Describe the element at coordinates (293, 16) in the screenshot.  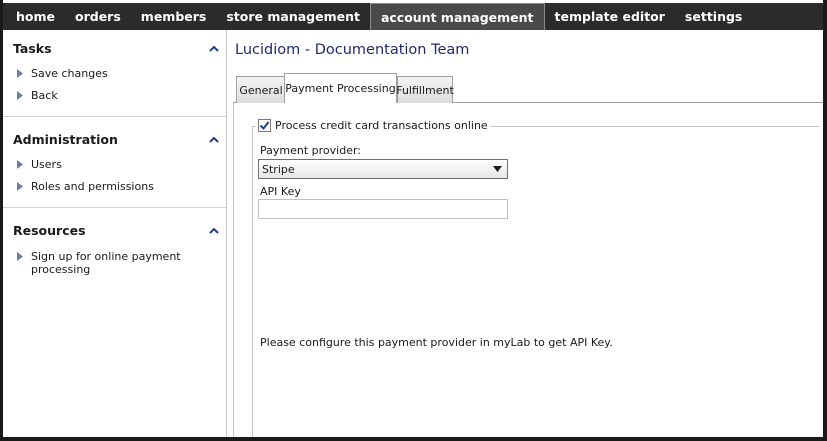
I see `nav-store-management: store management` at that location.